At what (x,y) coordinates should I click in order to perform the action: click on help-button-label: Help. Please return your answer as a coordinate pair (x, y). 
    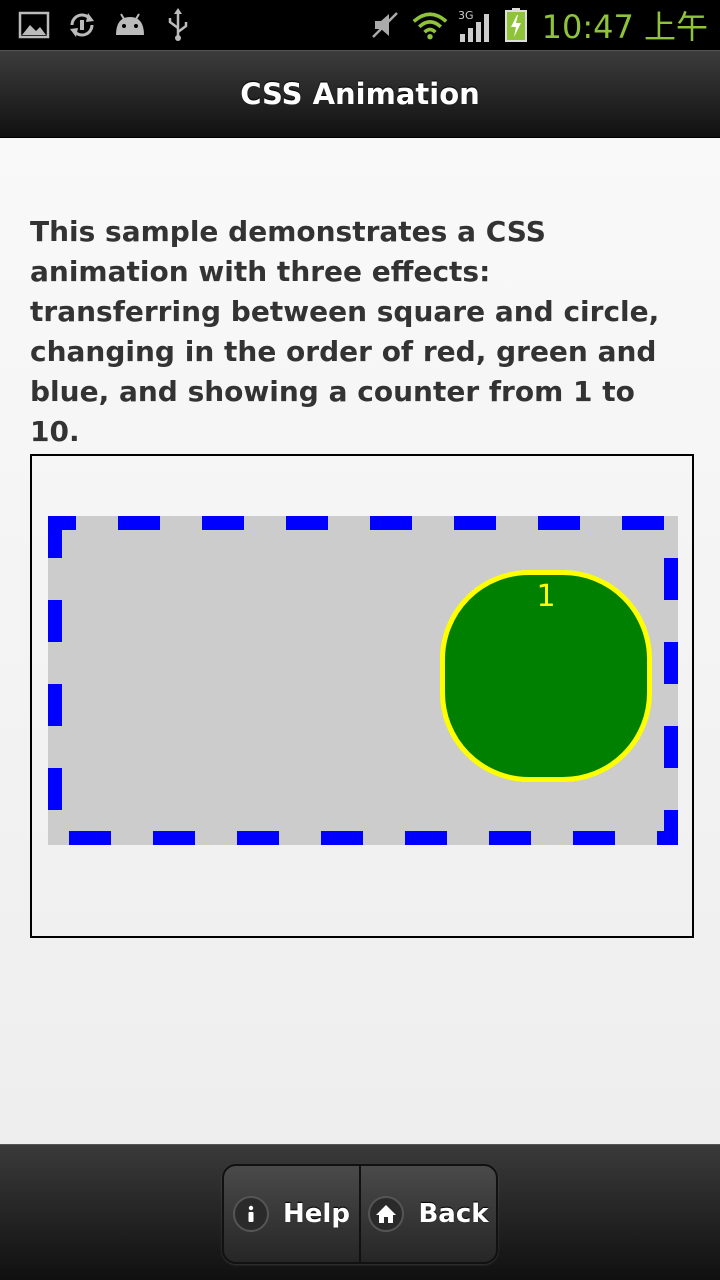
    Looking at the image, I should click on (316, 1214).